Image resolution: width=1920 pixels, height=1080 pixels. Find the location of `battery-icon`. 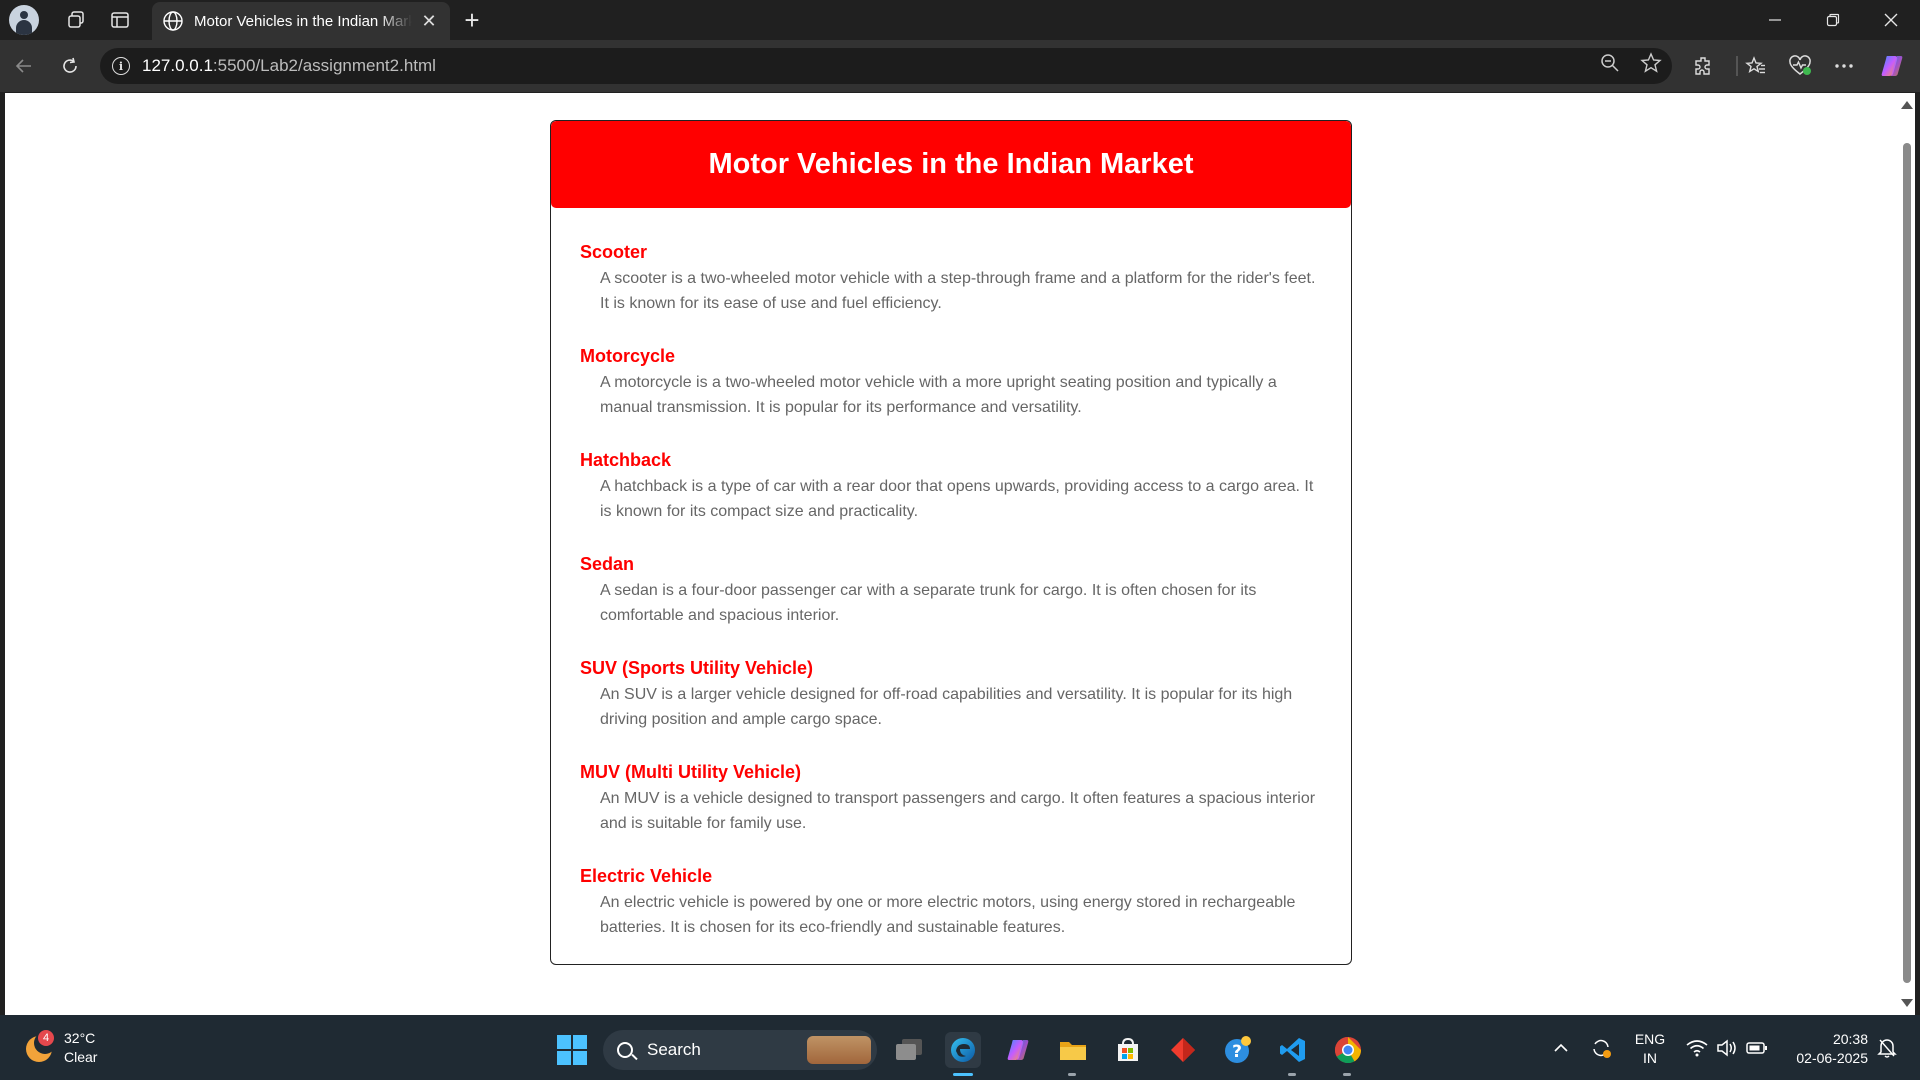

battery-icon is located at coordinates (1757, 1047).